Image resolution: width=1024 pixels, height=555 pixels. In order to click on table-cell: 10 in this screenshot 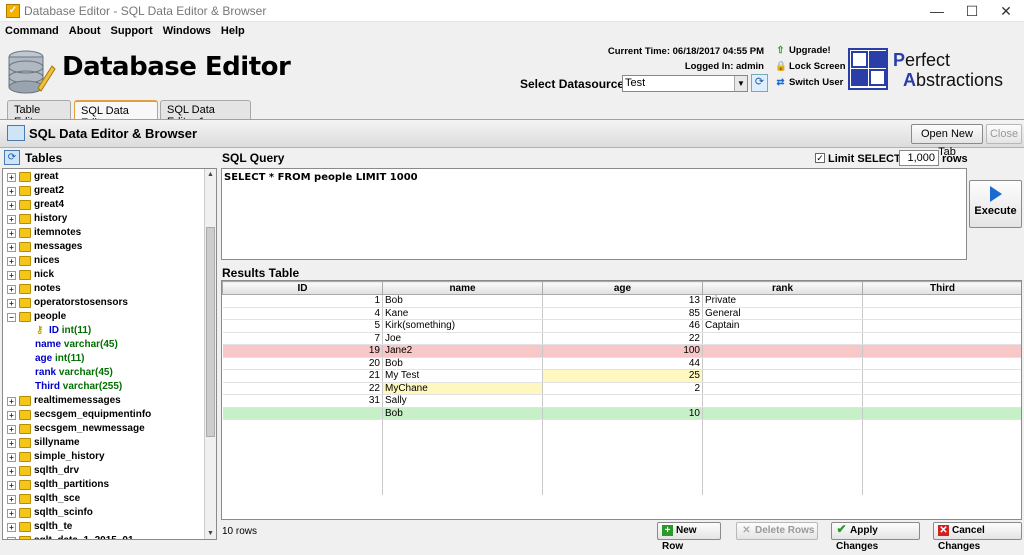, I will do `click(622, 413)`.